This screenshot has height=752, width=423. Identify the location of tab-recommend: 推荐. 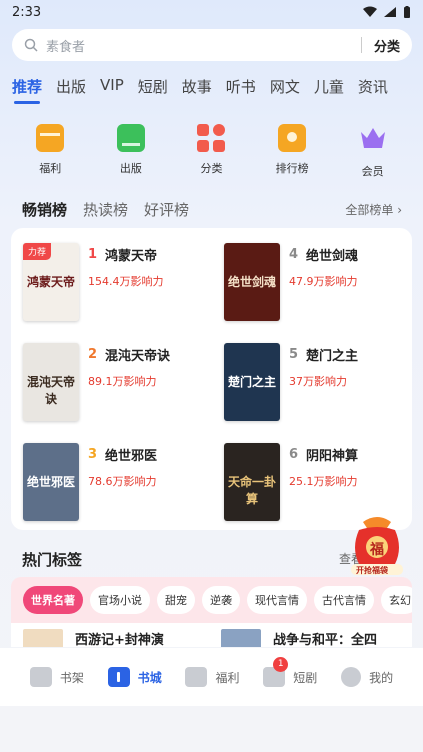
(27, 90).